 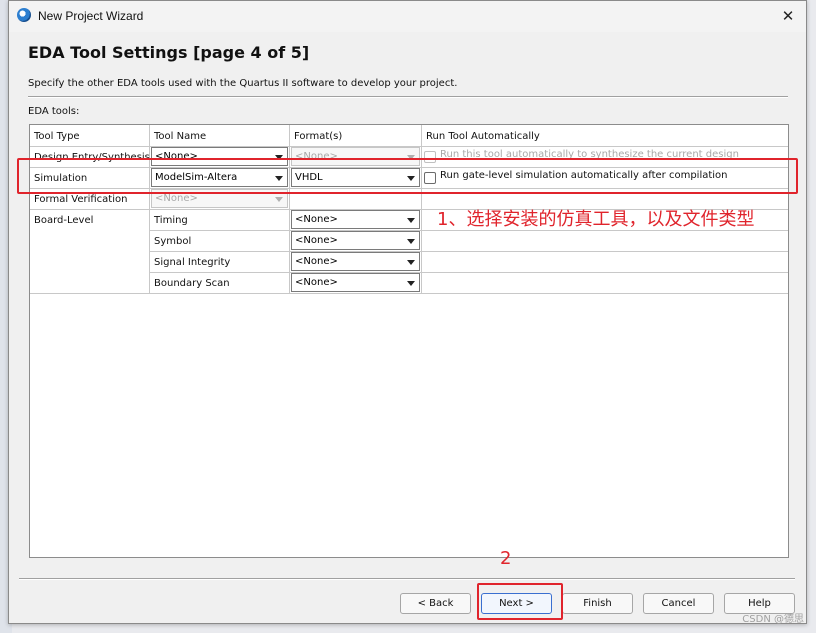 I want to click on quartus-app-icon, so click(x=24, y=15).